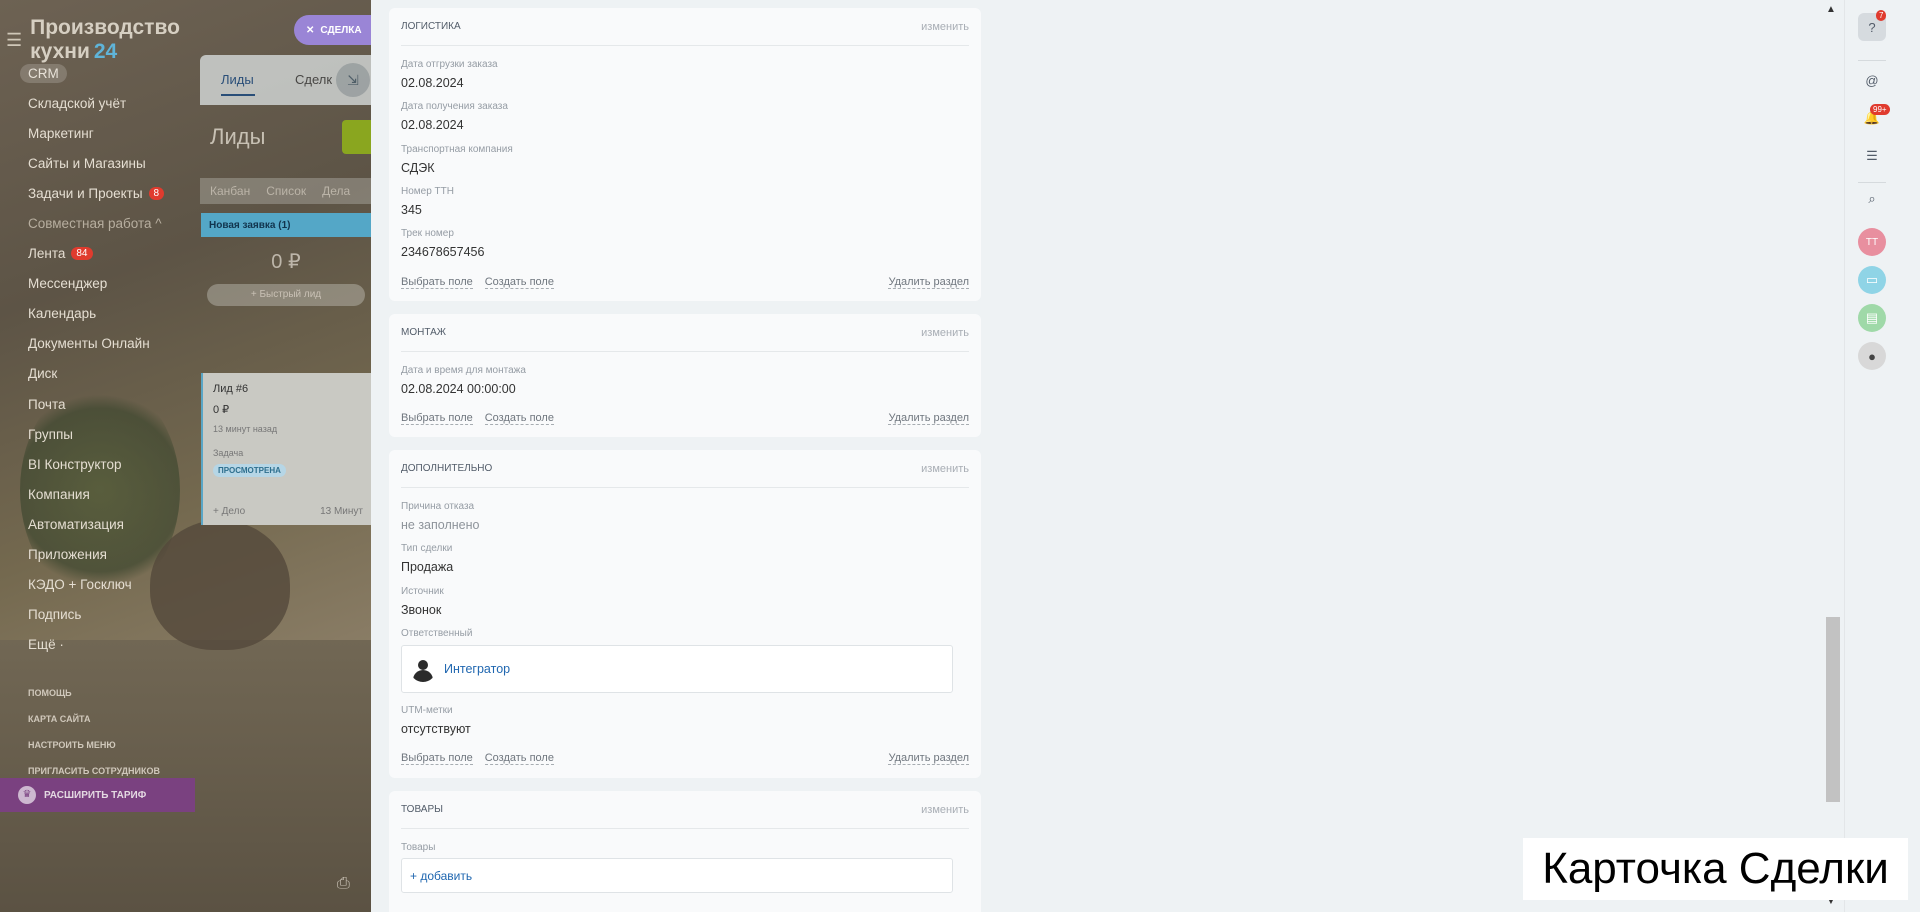  I want to click on create-button, so click(356, 137).